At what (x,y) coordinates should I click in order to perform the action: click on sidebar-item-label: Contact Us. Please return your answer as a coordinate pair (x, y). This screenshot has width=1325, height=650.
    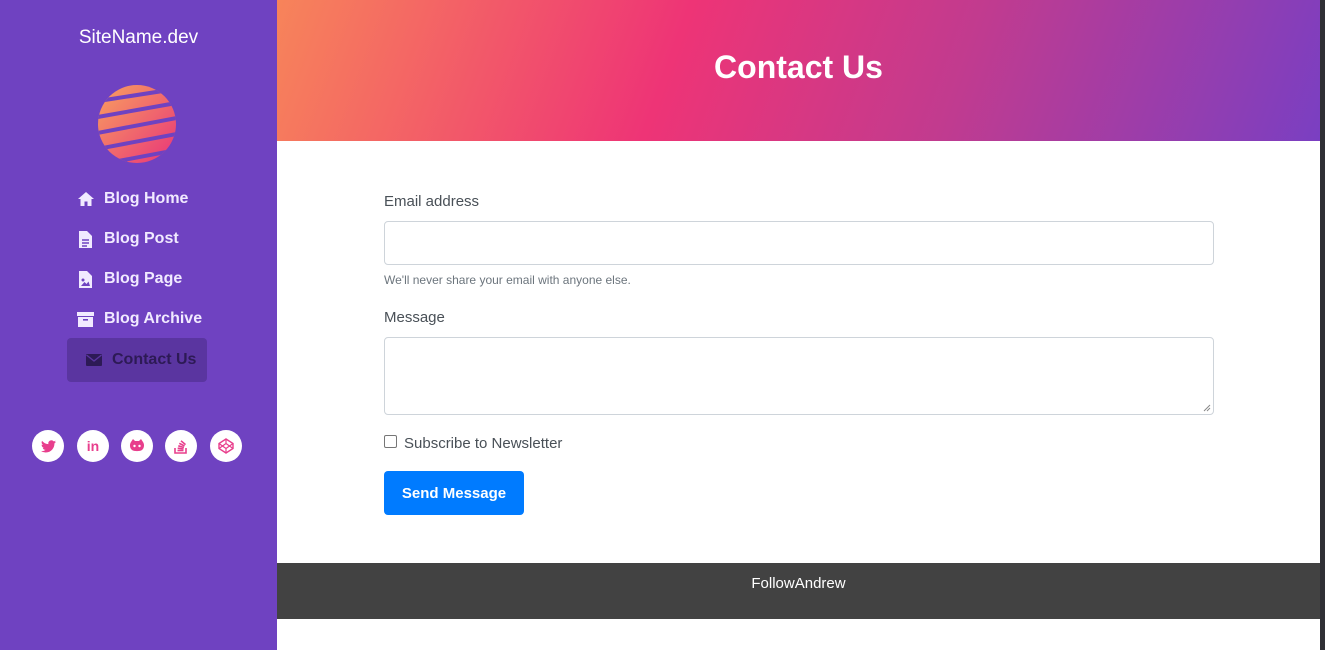
    Looking at the image, I should click on (154, 359).